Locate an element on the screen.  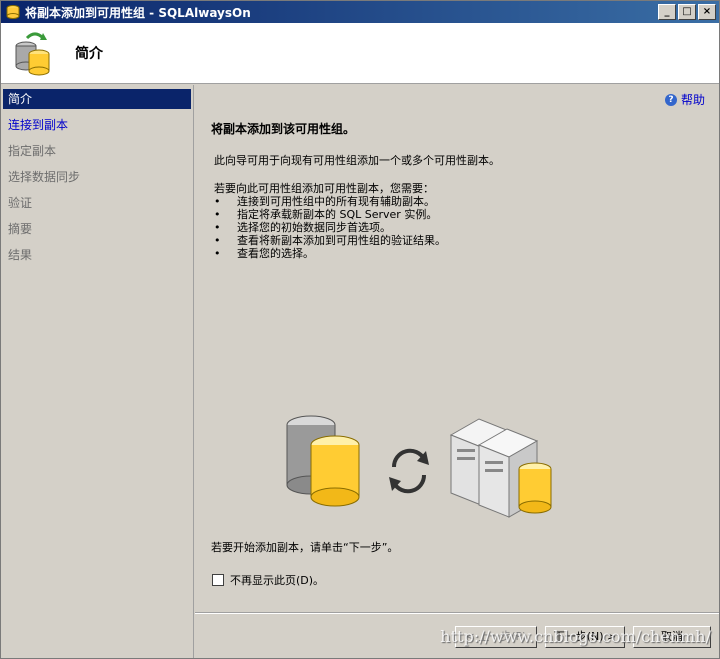
sidebar-item-connect: 连接到副本 is located at coordinates (97, 125).